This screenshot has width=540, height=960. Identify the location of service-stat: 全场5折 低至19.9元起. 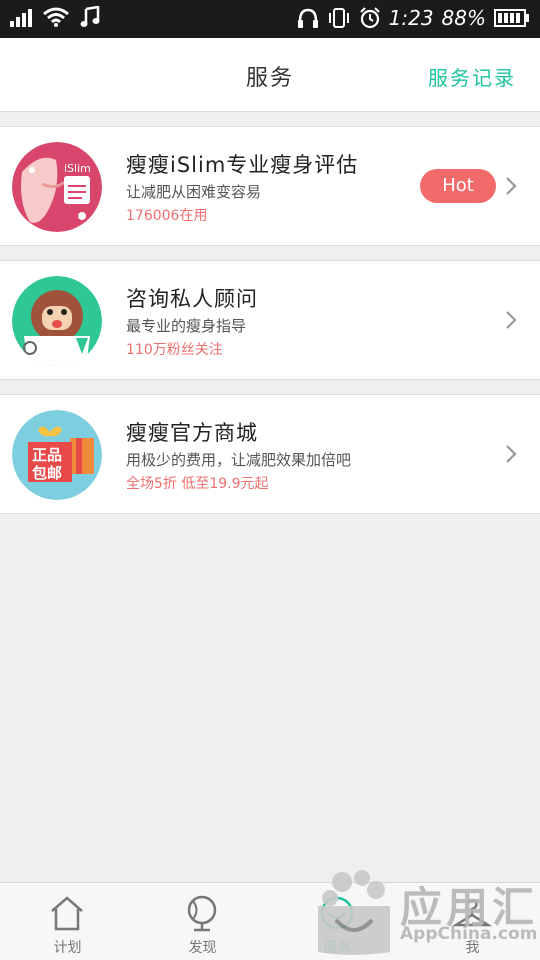
(197, 484).